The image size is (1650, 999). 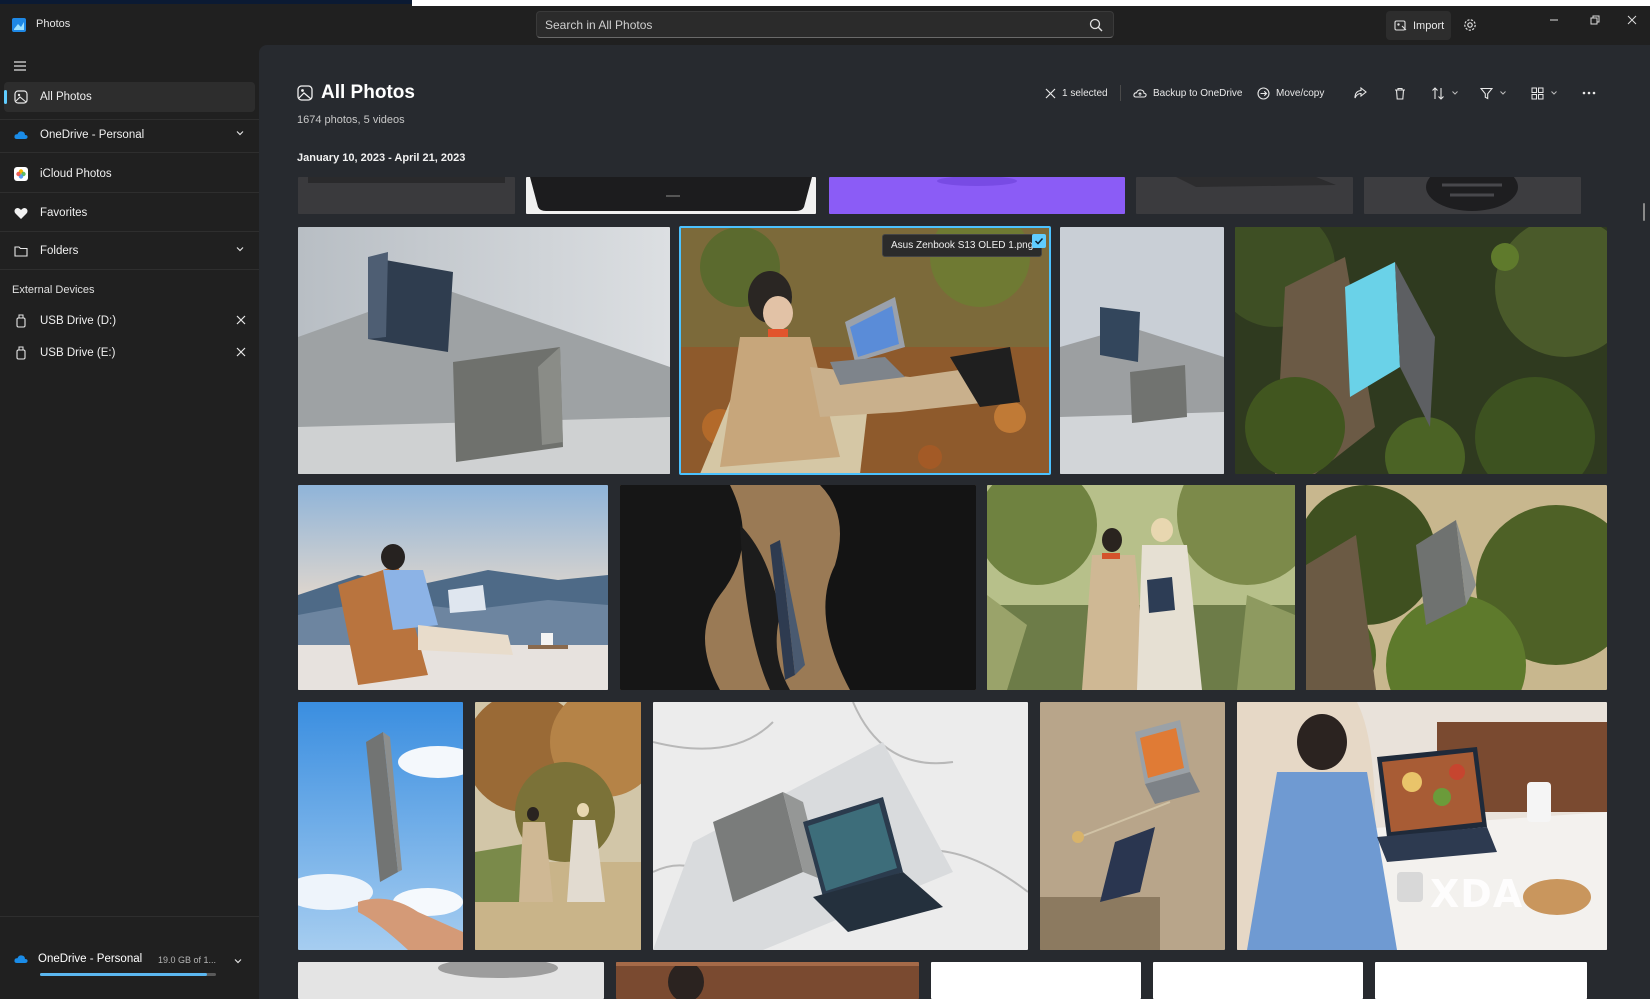 What do you see at coordinates (129, 353) in the screenshot?
I see `sidebar-item-usb-drive-e: USB Drive (E:)` at bounding box center [129, 353].